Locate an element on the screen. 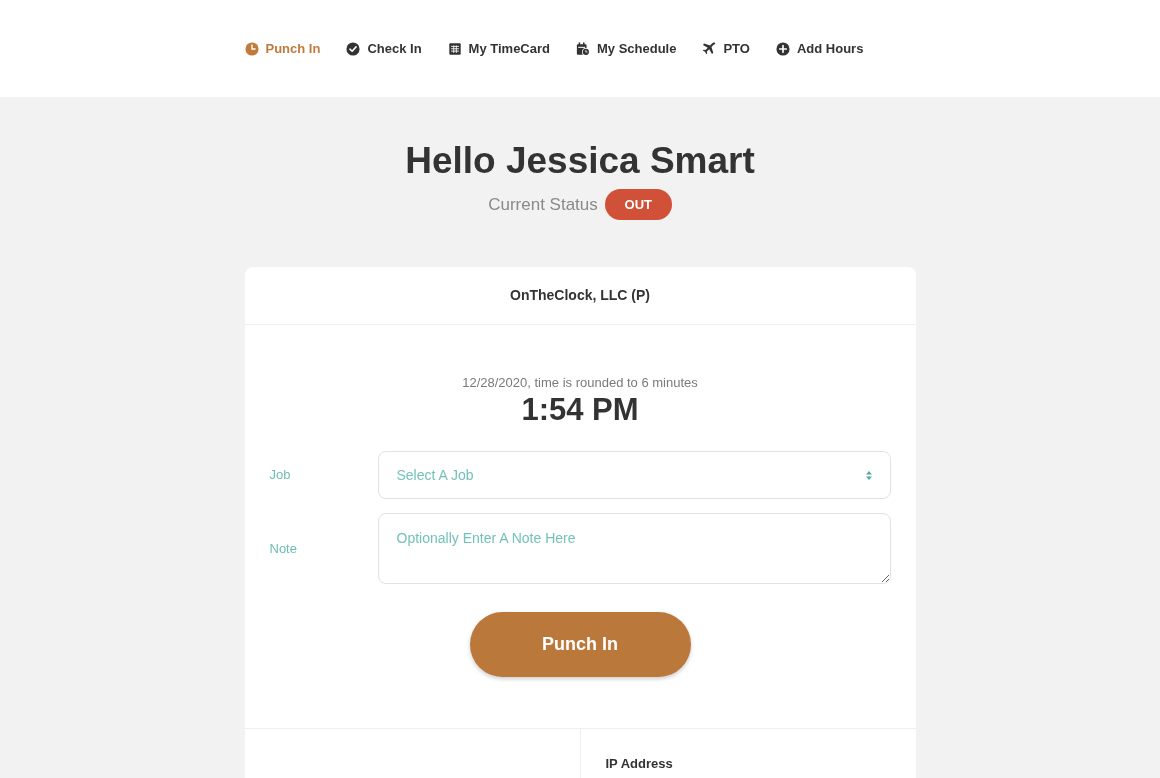 The width and height of the screenshot is (1160, 778). date-note: 12/28/2020, time is rounded to 6 minutes is located at coordinates (580, 383).